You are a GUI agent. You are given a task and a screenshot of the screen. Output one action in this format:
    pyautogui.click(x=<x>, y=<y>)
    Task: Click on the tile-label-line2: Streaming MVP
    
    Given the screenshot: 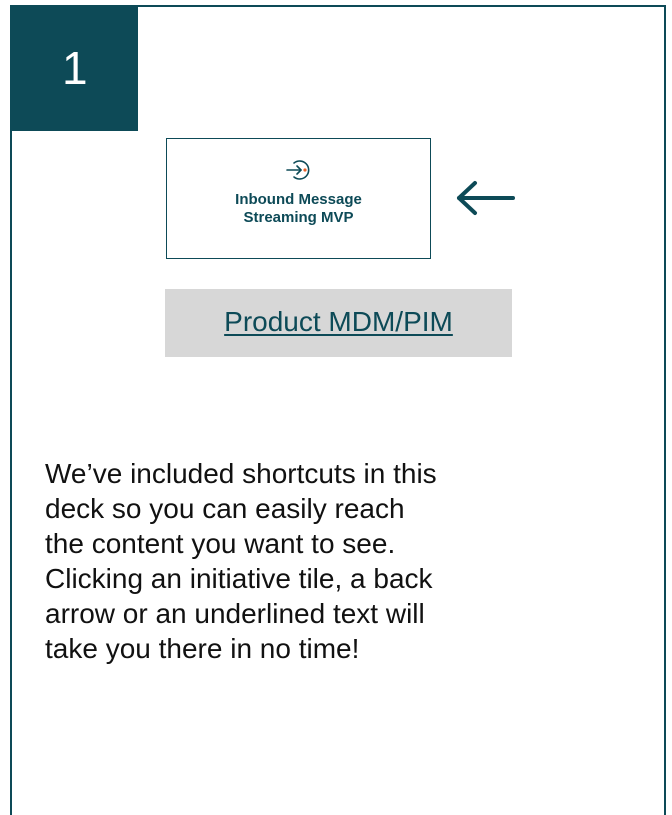 What is the action you would take?
    pyautogui.click(x=298, y=217)
    